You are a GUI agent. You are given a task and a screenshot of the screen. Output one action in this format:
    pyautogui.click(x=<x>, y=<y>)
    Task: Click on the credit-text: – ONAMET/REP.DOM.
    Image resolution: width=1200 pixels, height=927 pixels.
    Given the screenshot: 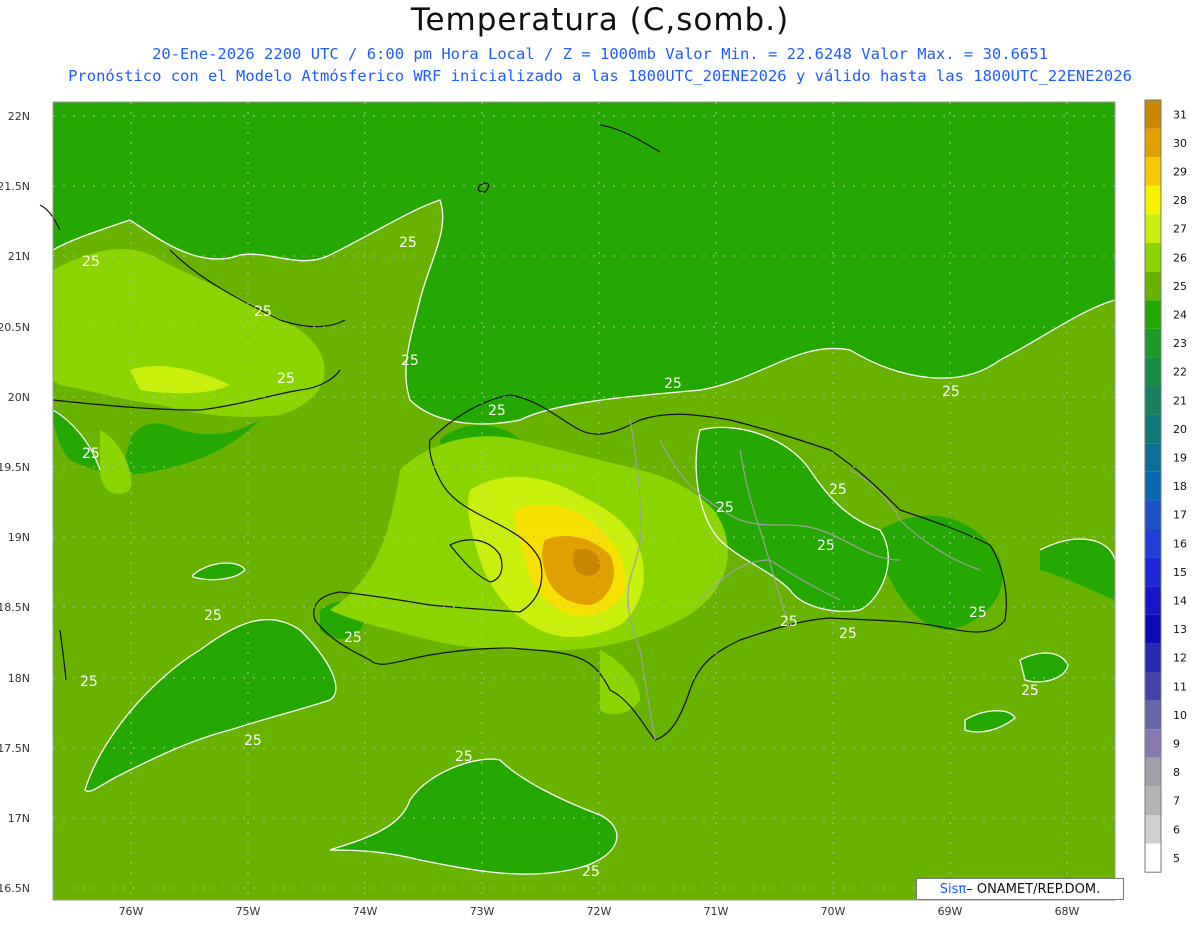 What is the action you would take?
    pyautogui.click(x=1033, y=889)
    